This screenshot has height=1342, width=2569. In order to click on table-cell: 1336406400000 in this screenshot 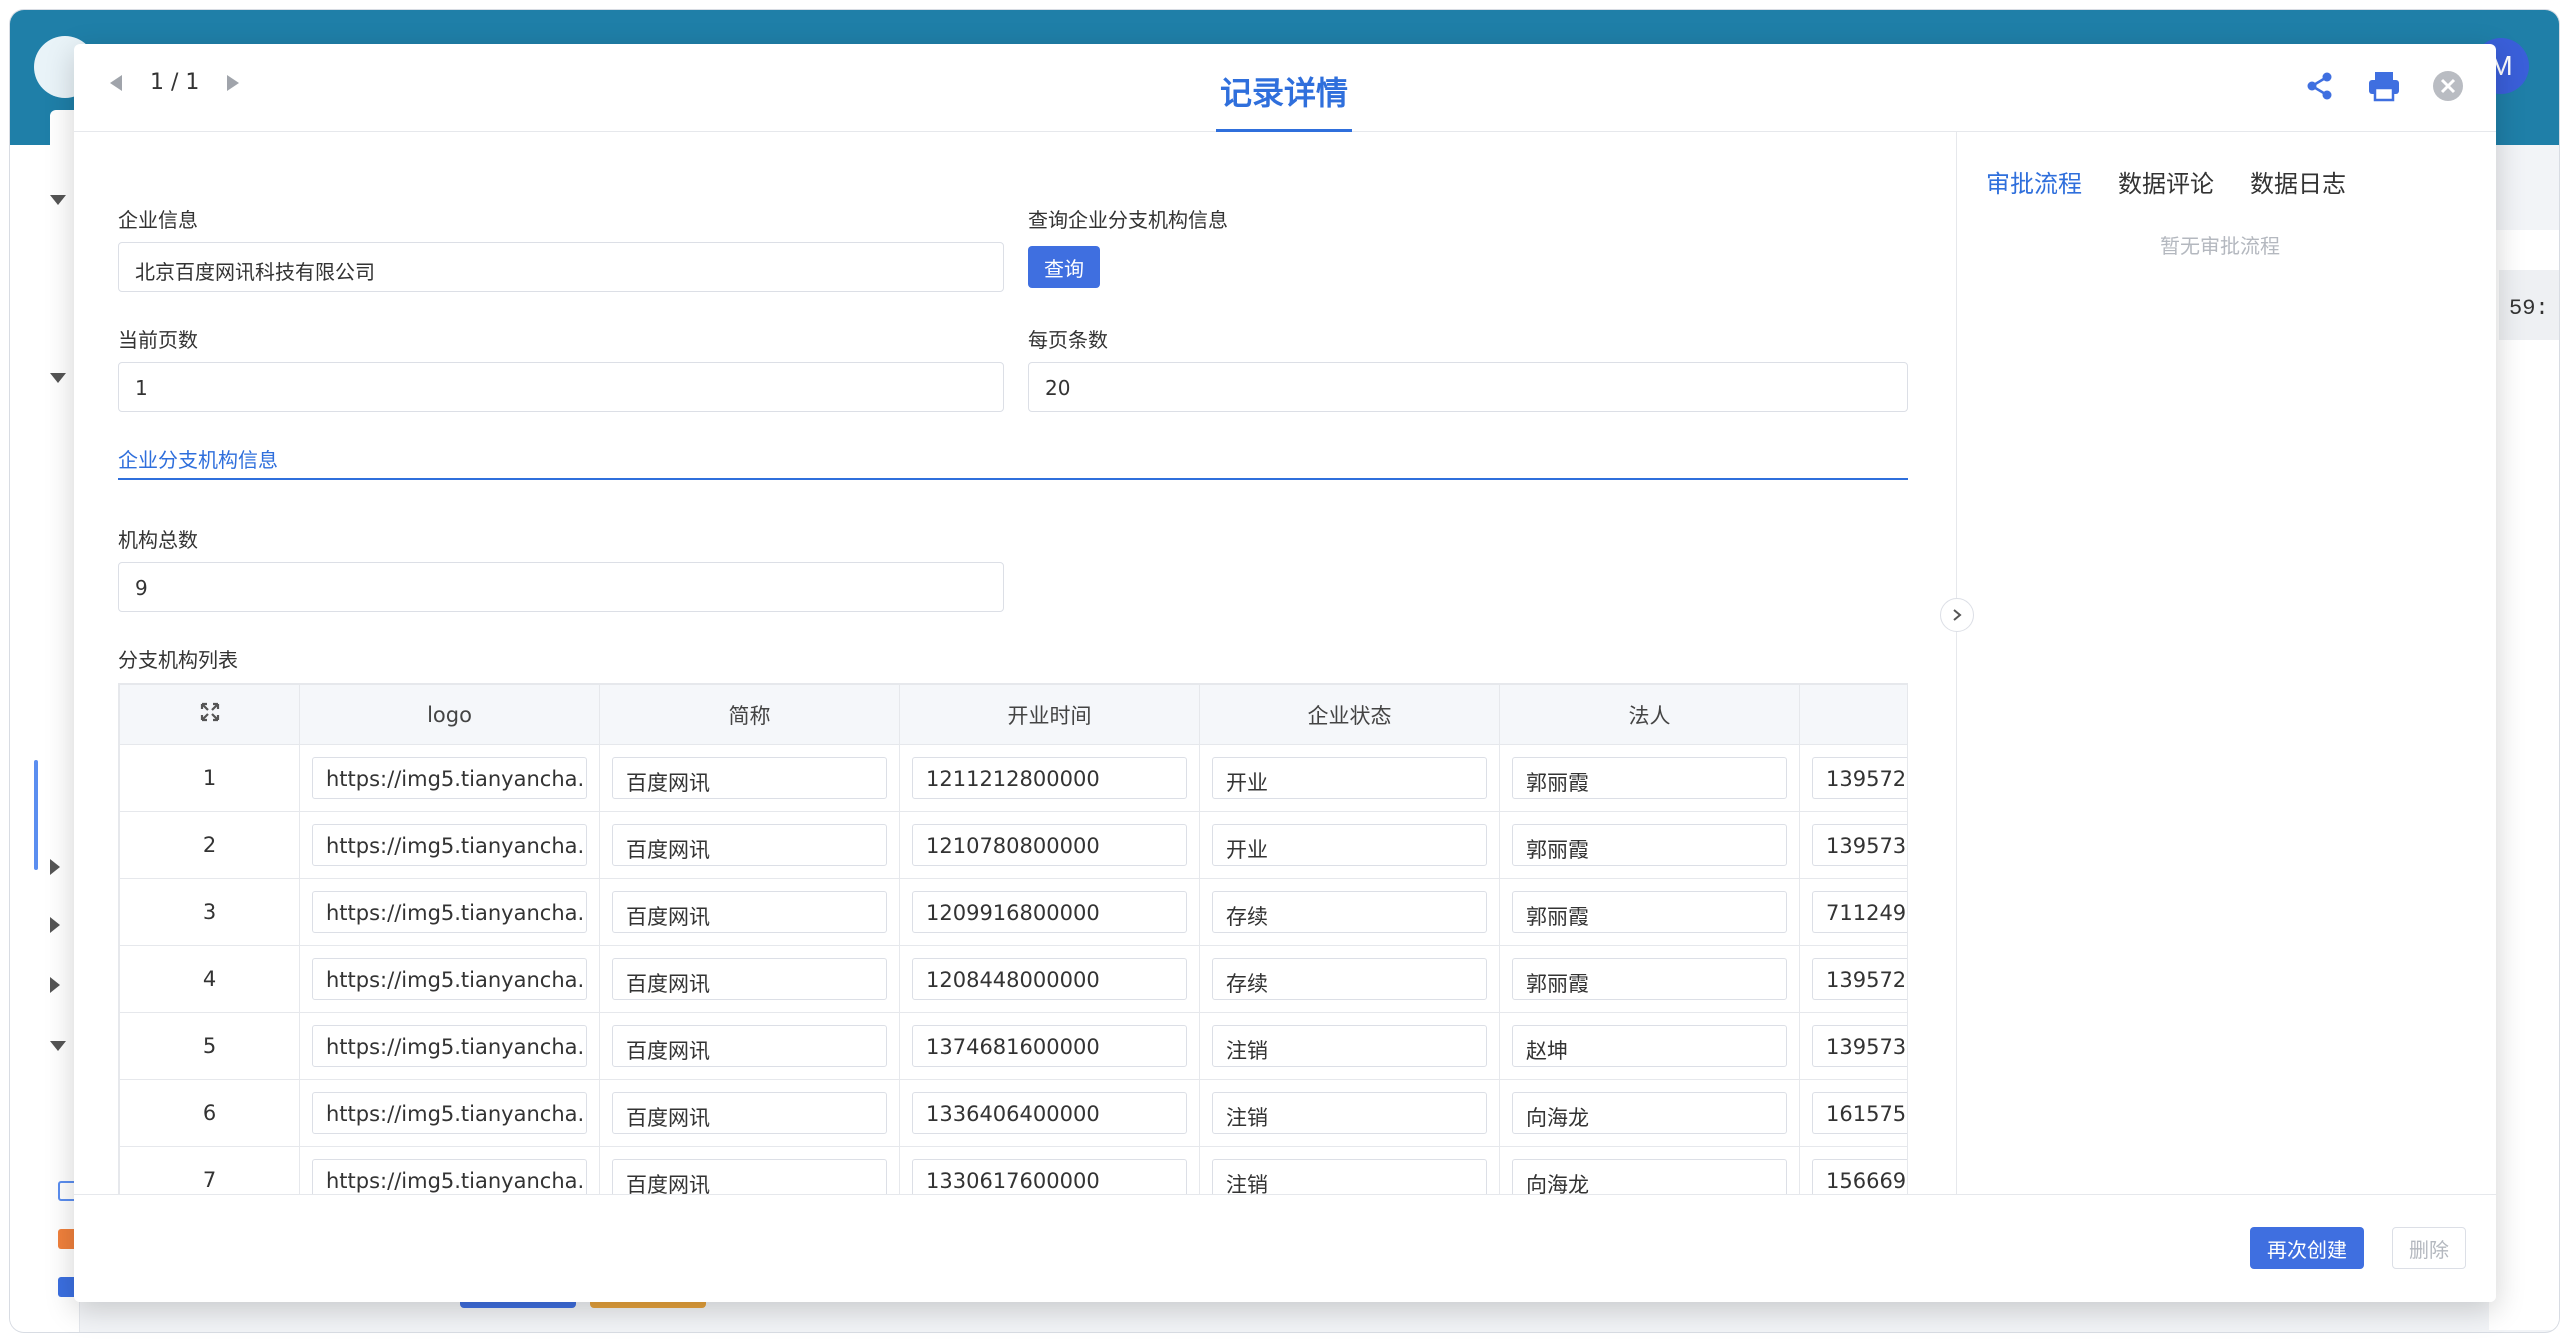, I will do `click(1049, 1113)`.